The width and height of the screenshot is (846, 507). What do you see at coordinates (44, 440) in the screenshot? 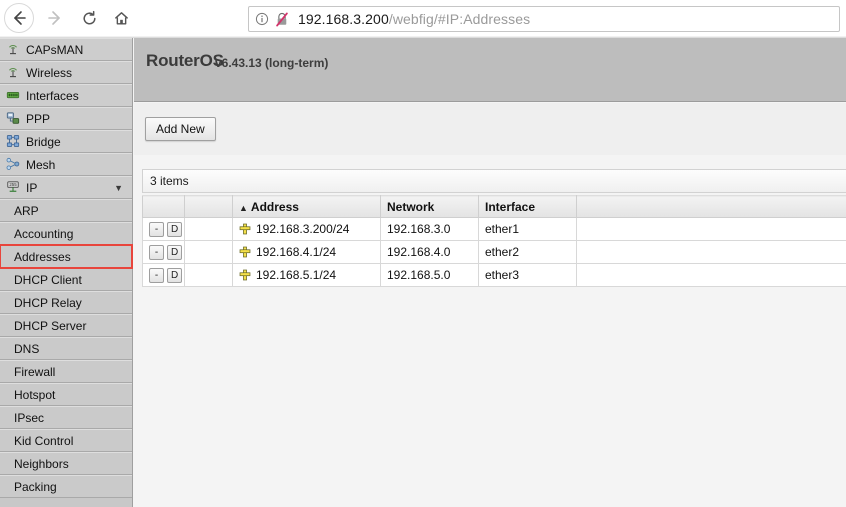
I see `sidebar-item-label: Kid Control` at bounding box center [44, 440].